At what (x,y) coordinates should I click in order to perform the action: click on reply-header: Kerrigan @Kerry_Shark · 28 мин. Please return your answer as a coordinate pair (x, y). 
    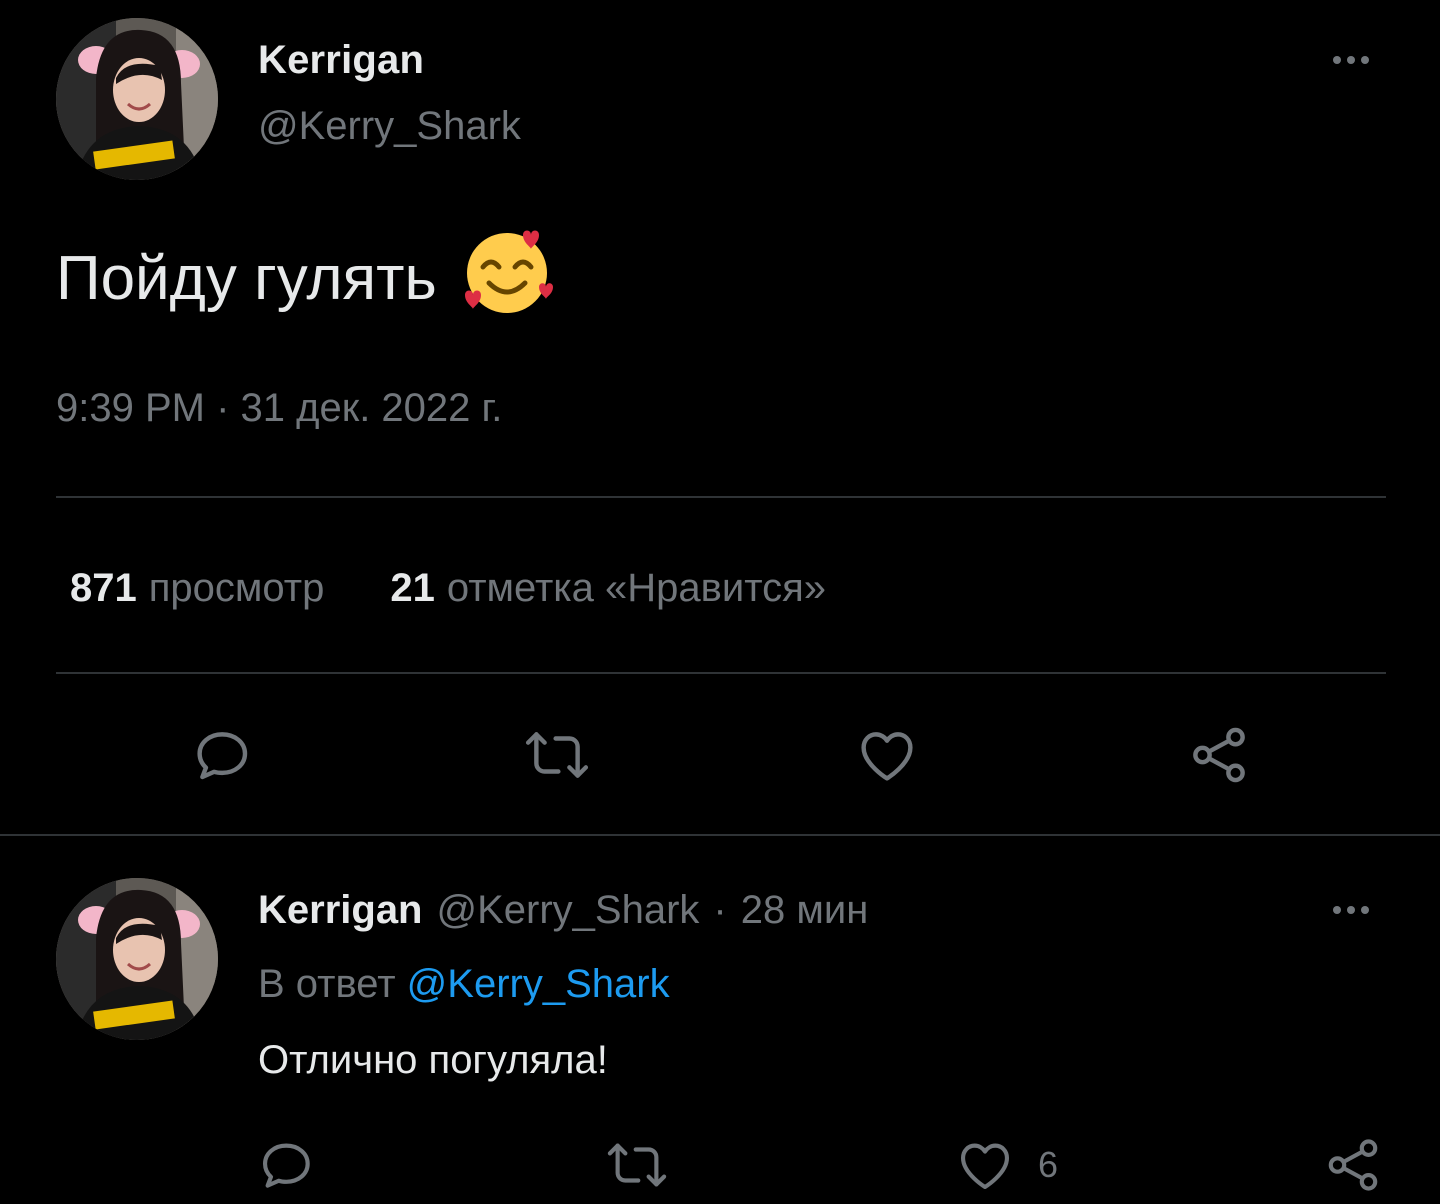
    Looking at the image, I should click on (563, 910).